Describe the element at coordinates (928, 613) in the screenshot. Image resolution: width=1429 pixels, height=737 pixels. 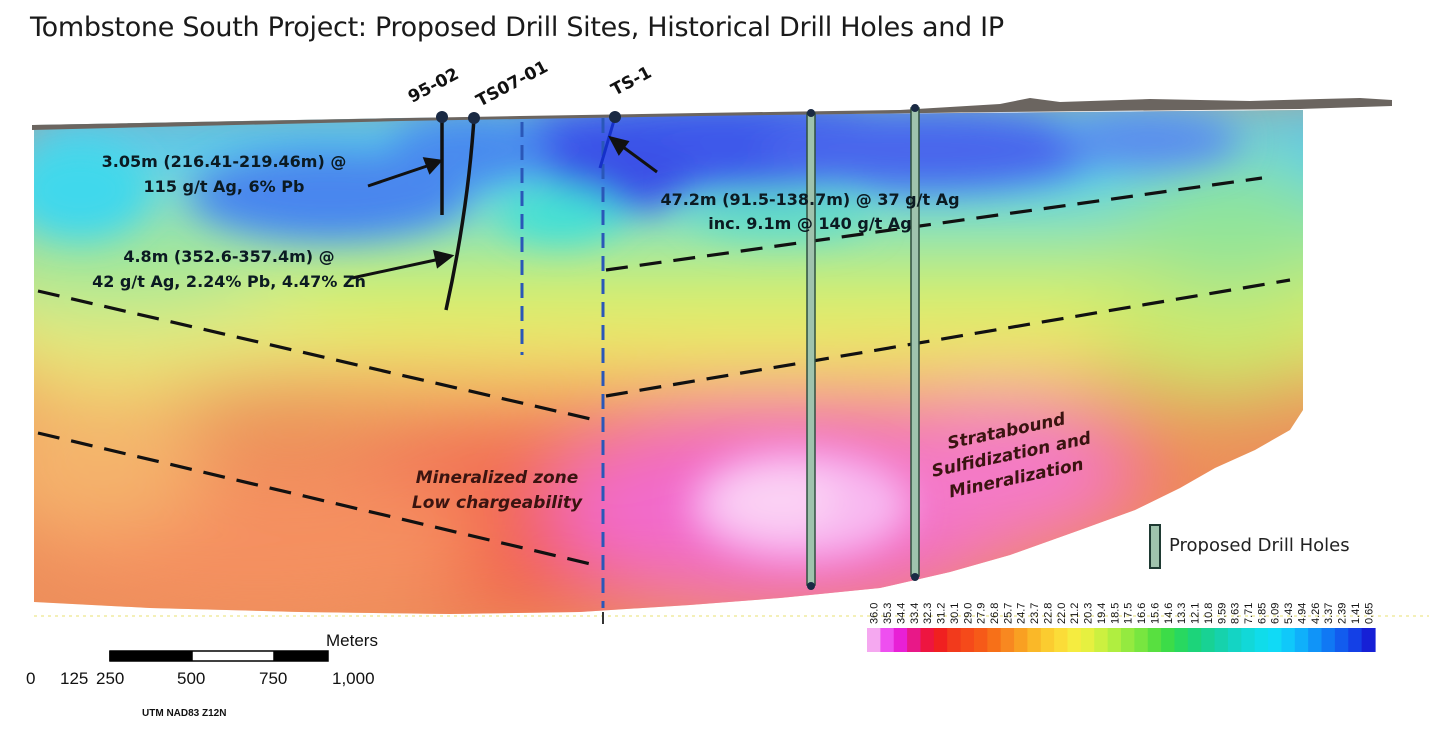
I see `colorbar-tick-label: 32.3` at that location.